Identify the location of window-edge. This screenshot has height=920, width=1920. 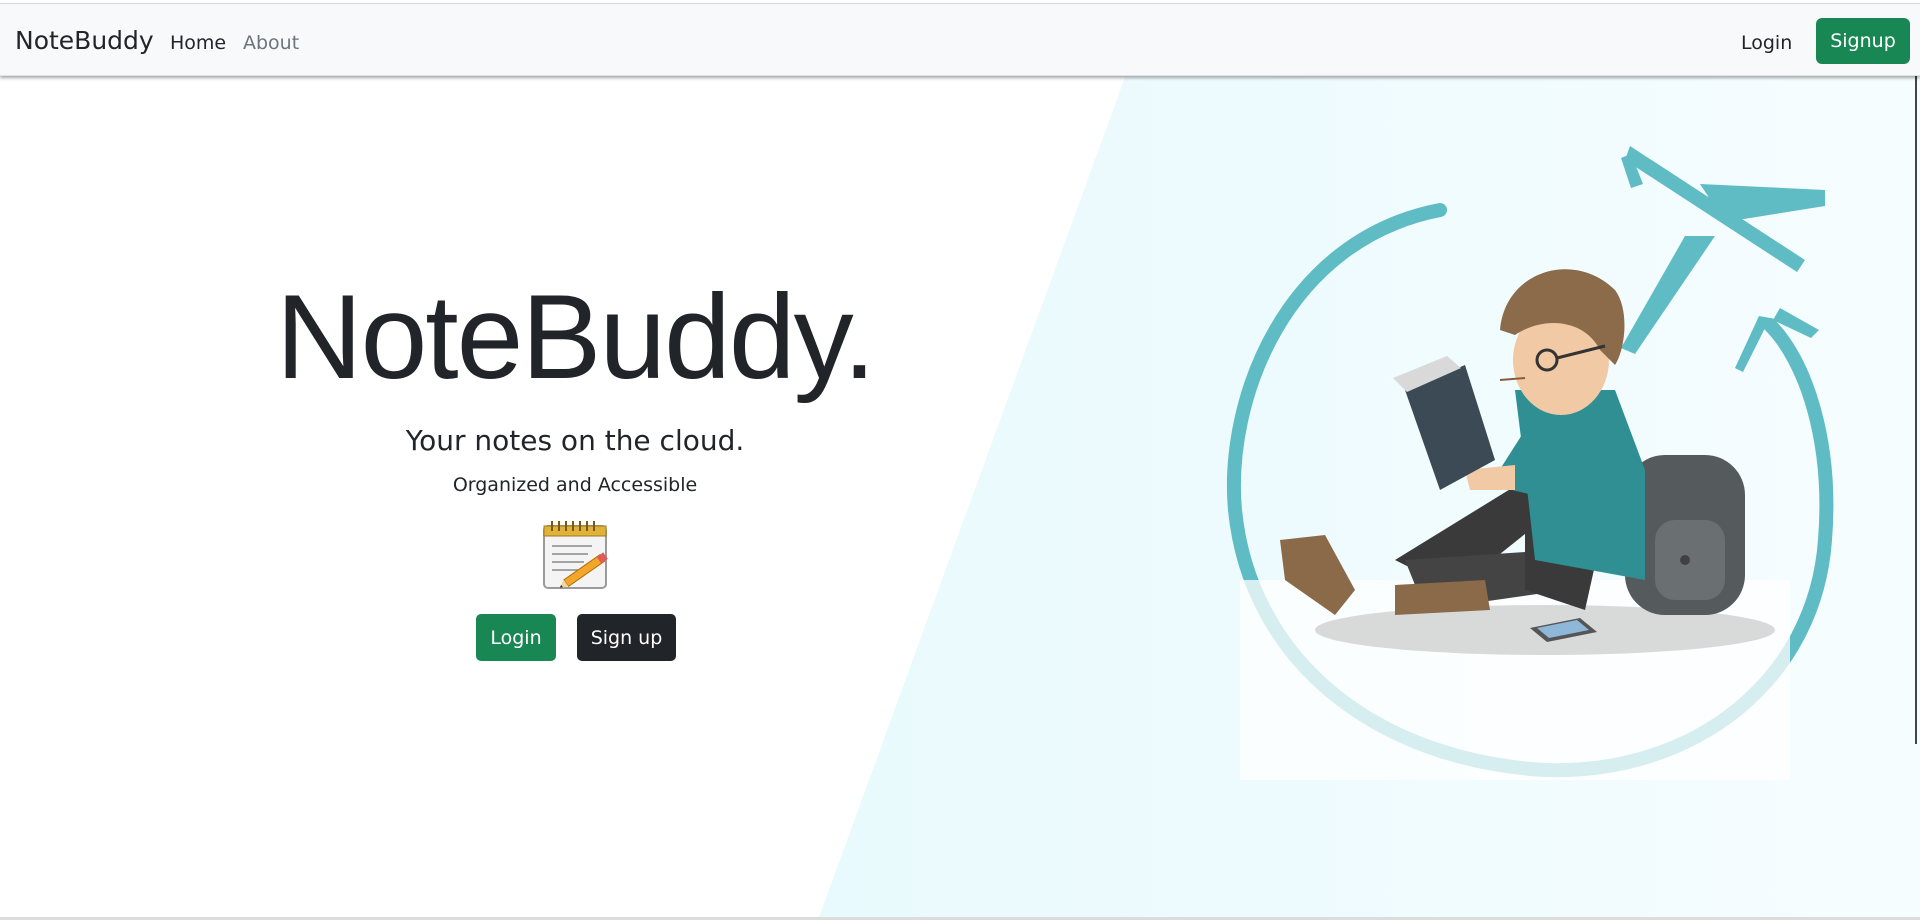
(1916, 374).